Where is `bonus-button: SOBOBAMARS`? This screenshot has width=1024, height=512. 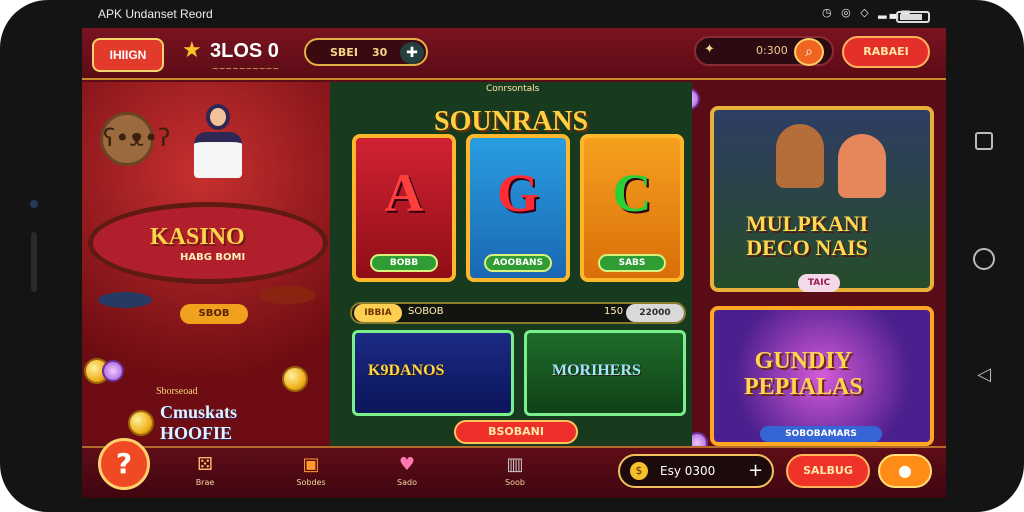
bonus-button: SOBOBAMARS is located at coordinates (821, 434).